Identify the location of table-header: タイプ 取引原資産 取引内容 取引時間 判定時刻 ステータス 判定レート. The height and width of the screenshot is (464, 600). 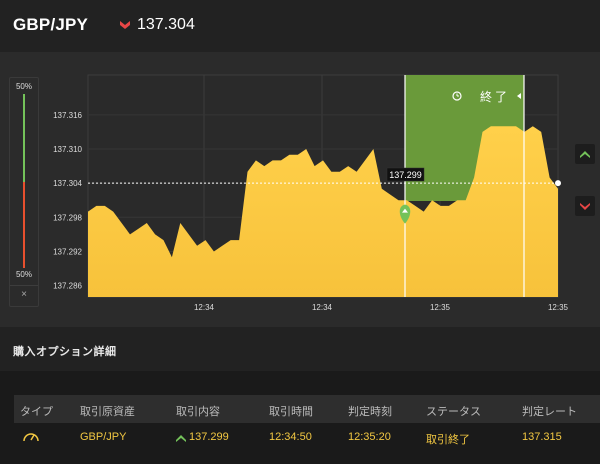
(307, 409).